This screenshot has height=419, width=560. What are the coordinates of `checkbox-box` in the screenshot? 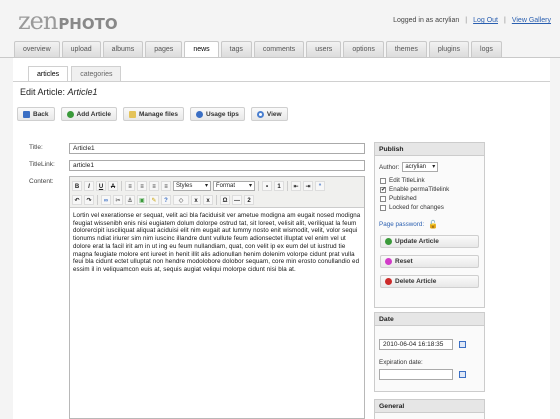 It's located at (383, 198).